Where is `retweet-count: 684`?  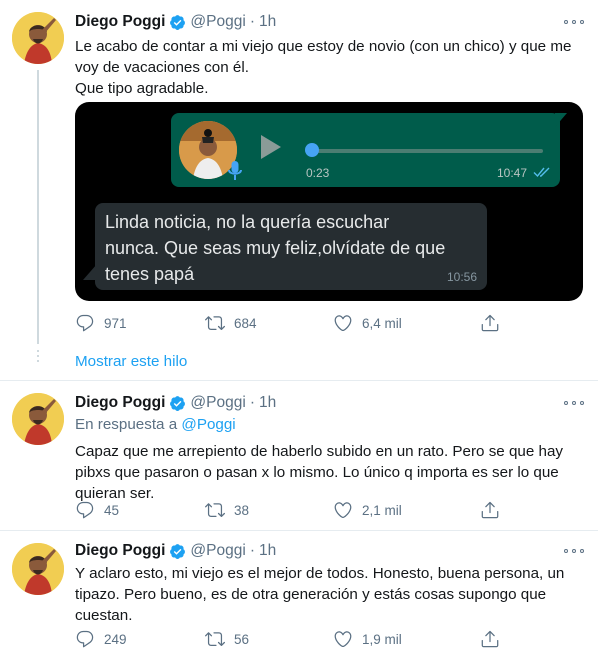
retweet-count: 684 is located at coordinates (245, 323).